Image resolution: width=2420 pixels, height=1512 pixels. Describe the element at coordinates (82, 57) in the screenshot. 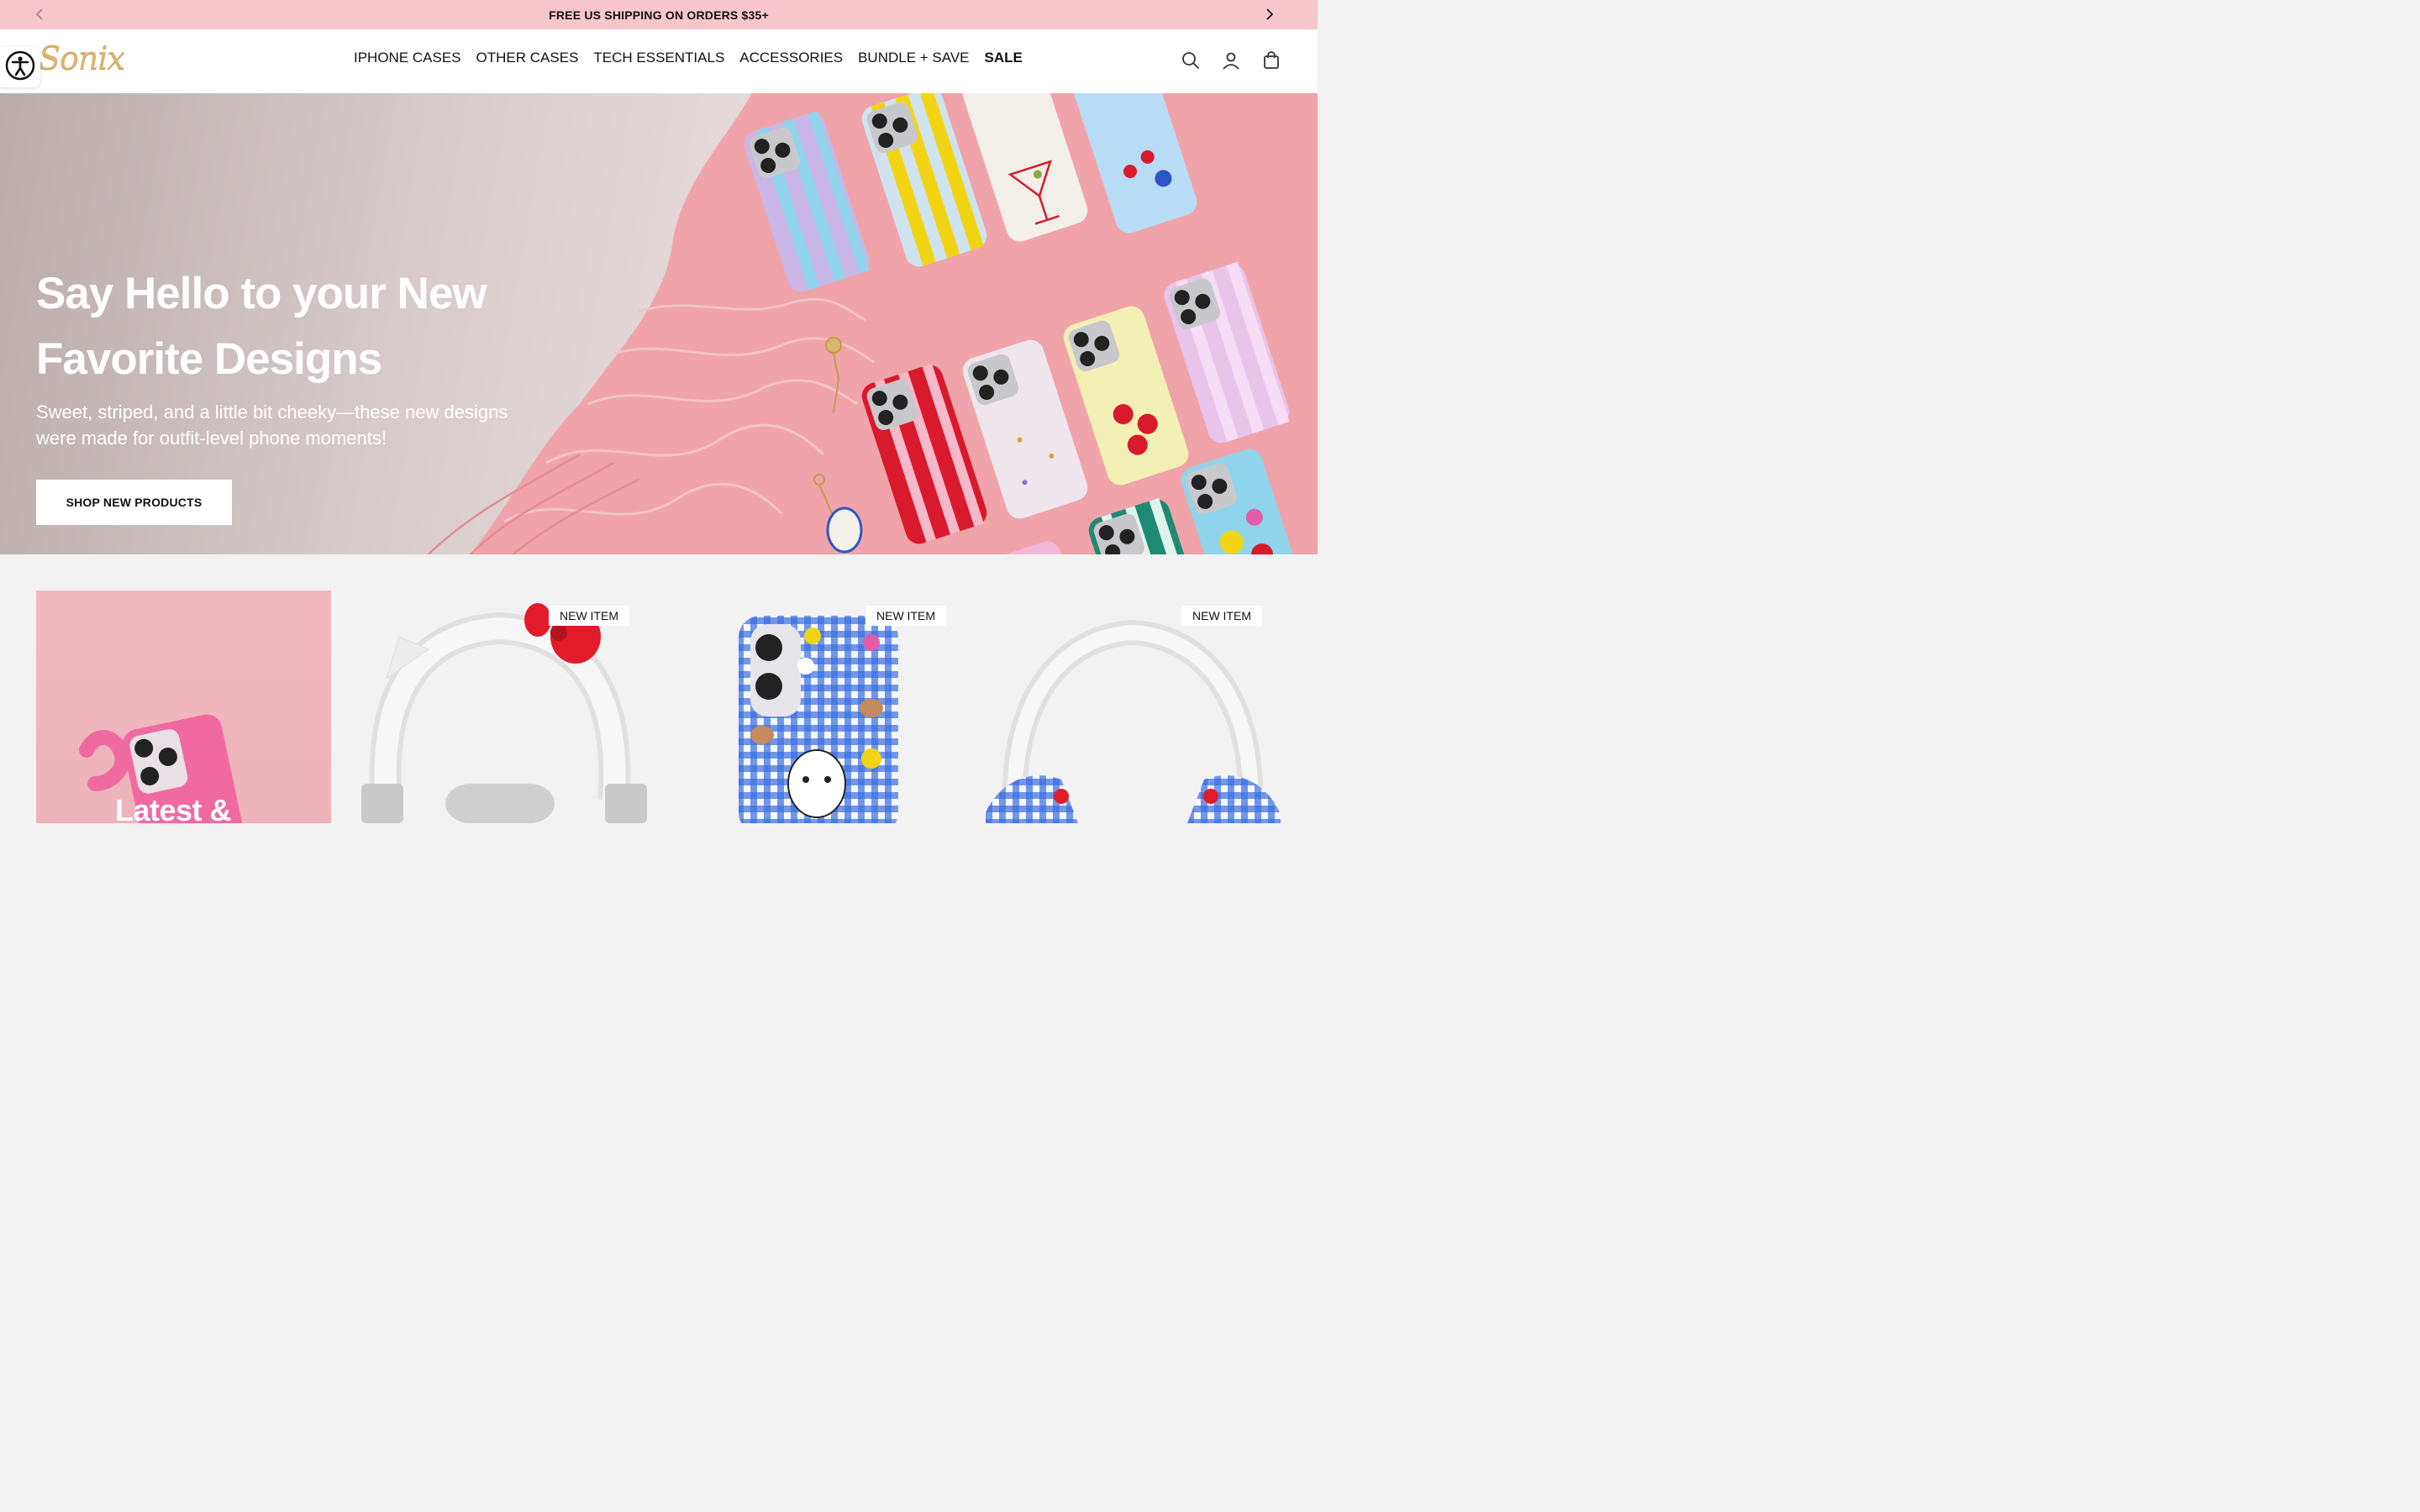

I see `site-logo: Sonix` at that location.